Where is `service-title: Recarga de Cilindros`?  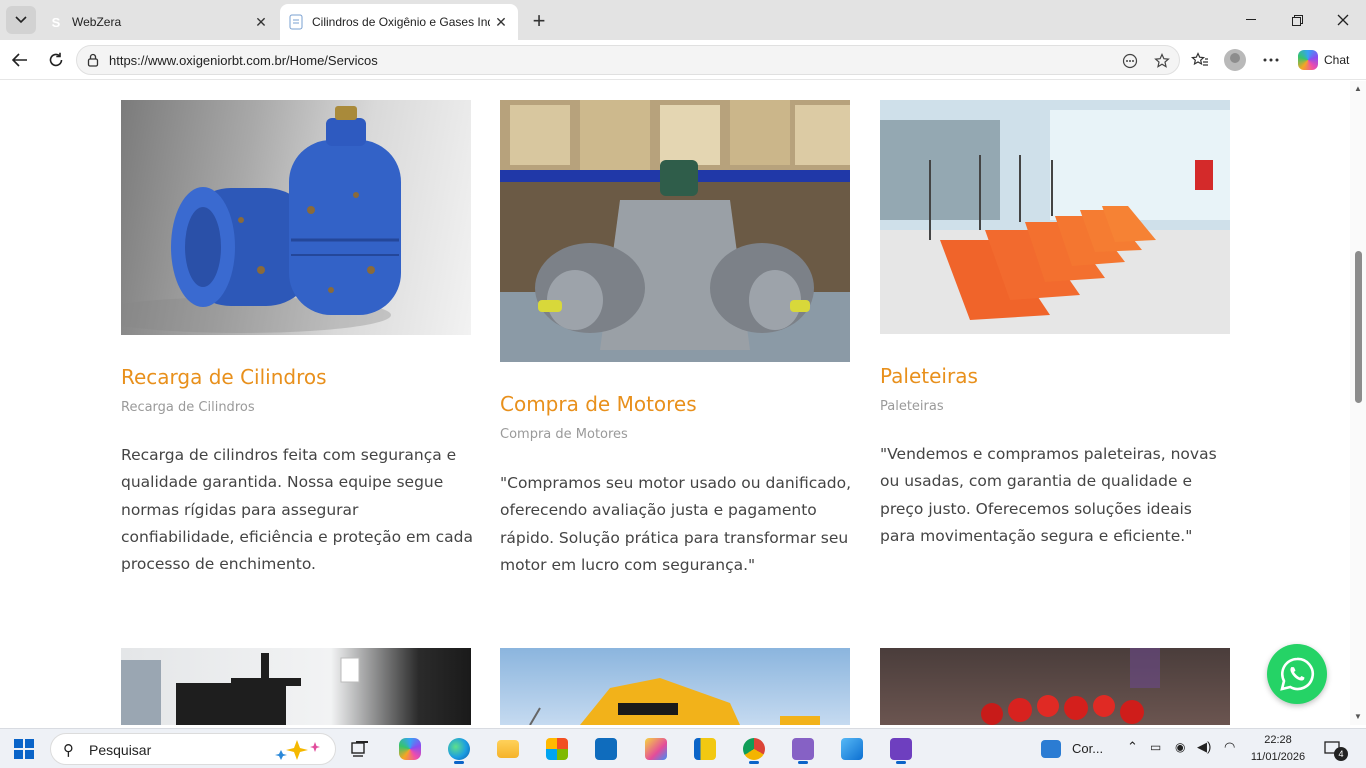 service-title: Recarga de Cilindros is located at coordinates (224, 377).